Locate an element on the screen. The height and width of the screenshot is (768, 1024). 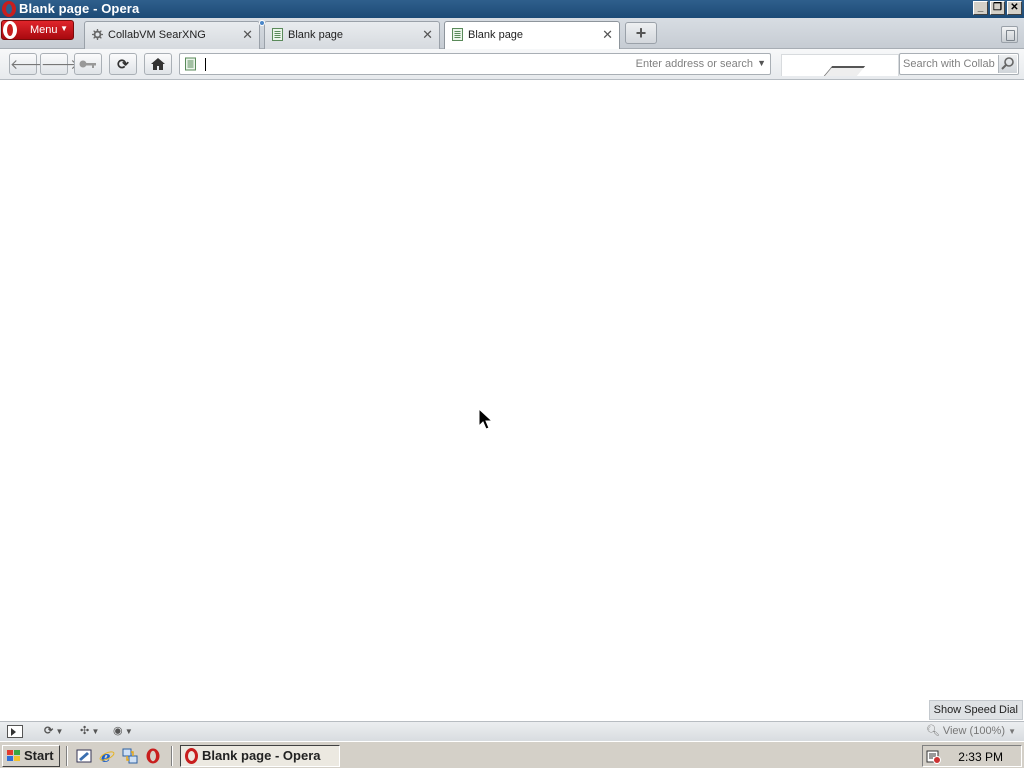
trash-icon is located at coordinates (1009, 34).